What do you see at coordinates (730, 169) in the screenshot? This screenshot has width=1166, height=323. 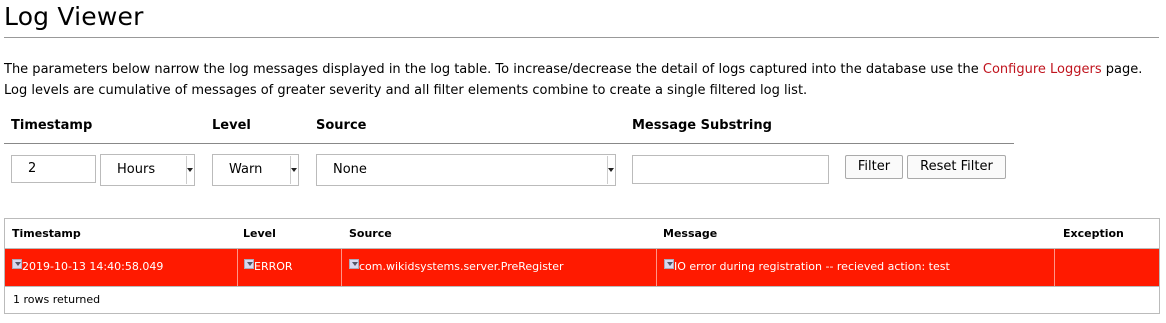 I see `message-substring-input` at bounding box center [730, 169].